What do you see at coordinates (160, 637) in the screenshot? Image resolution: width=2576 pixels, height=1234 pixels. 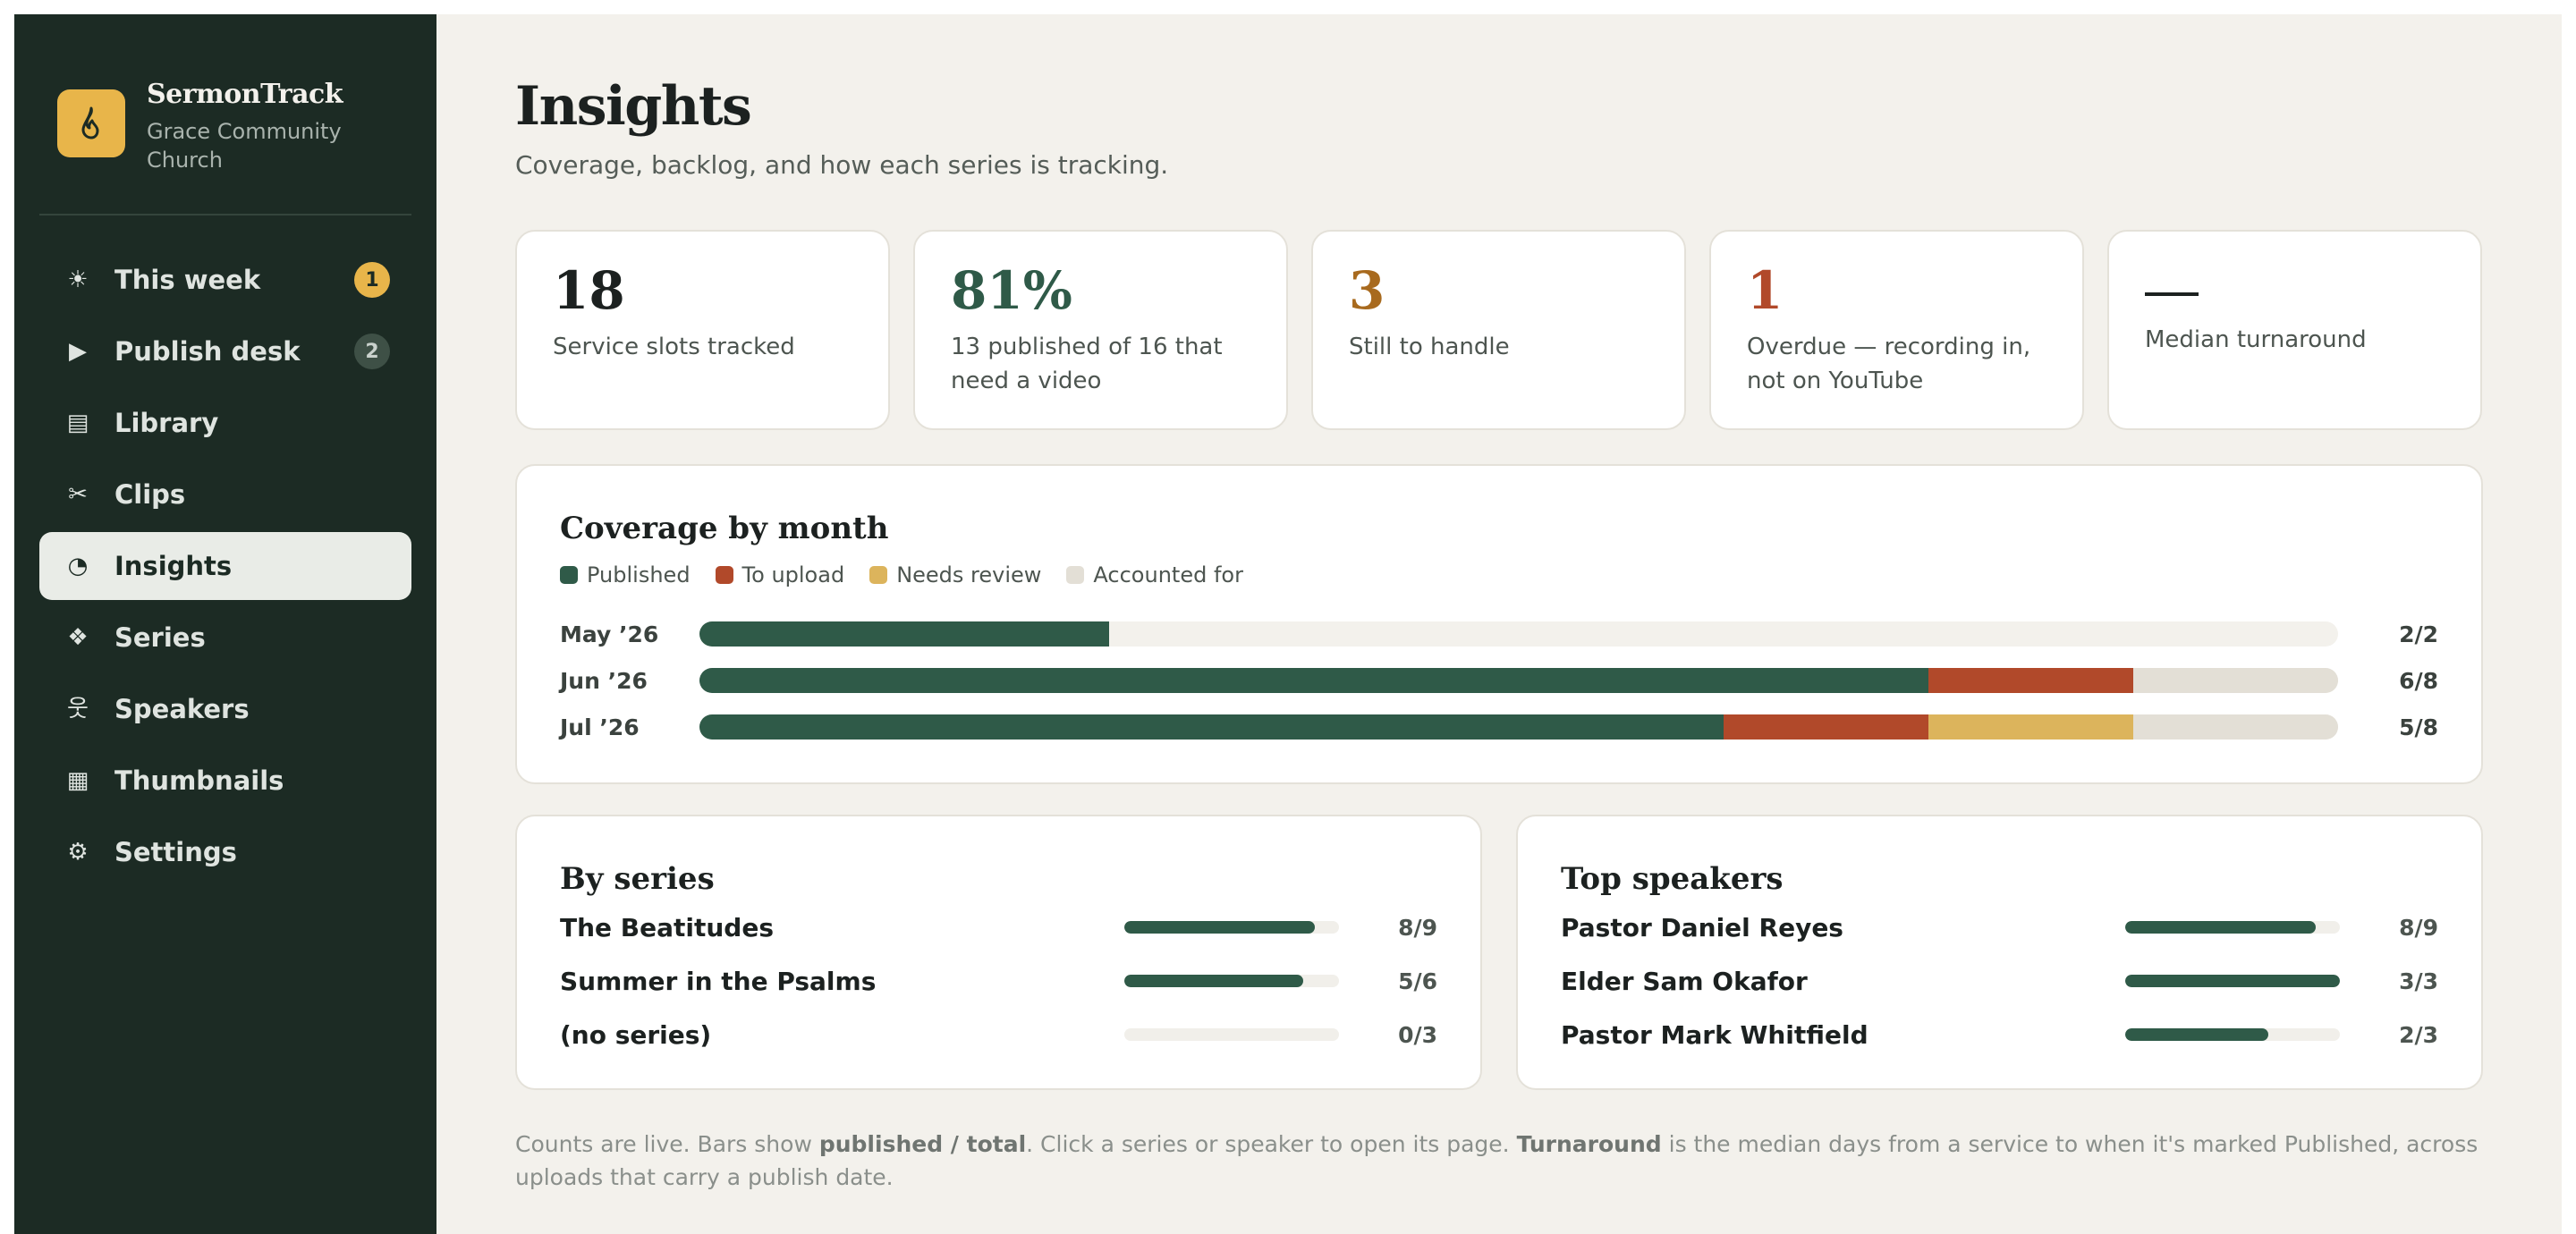 I see `sidebar-item-label: Series` at bounding box center [160, 637].